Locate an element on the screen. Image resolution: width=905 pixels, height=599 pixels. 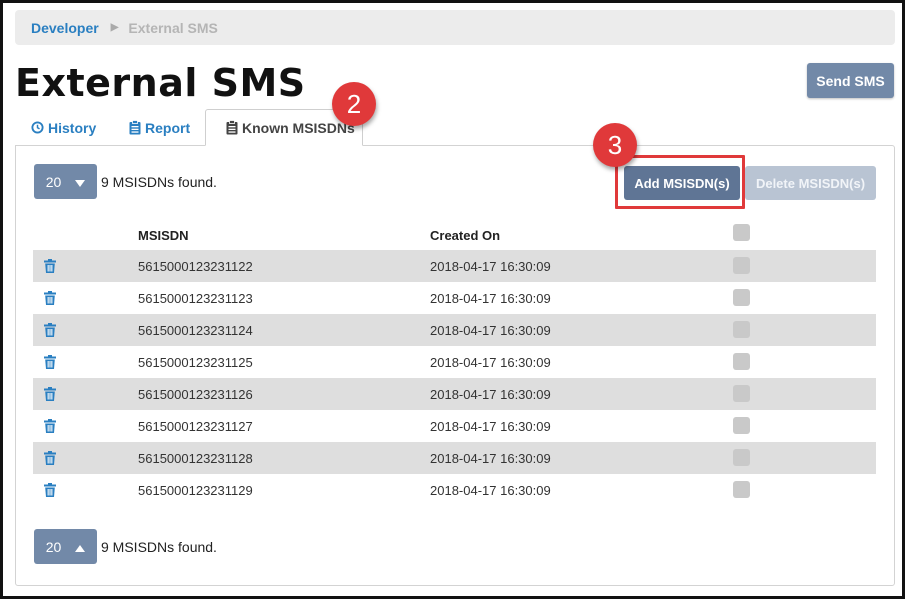
history-icon is located at coordinates (37, 127).